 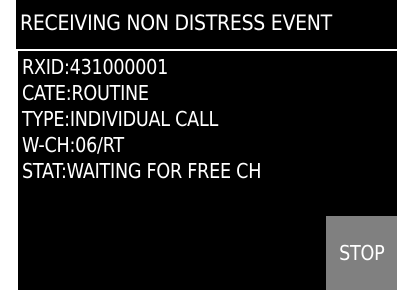 What do you see at coordinates (85, 93) in the screenshot?
I see `category-line: CATE:ROUTINE` at bounding box center [85, 93].